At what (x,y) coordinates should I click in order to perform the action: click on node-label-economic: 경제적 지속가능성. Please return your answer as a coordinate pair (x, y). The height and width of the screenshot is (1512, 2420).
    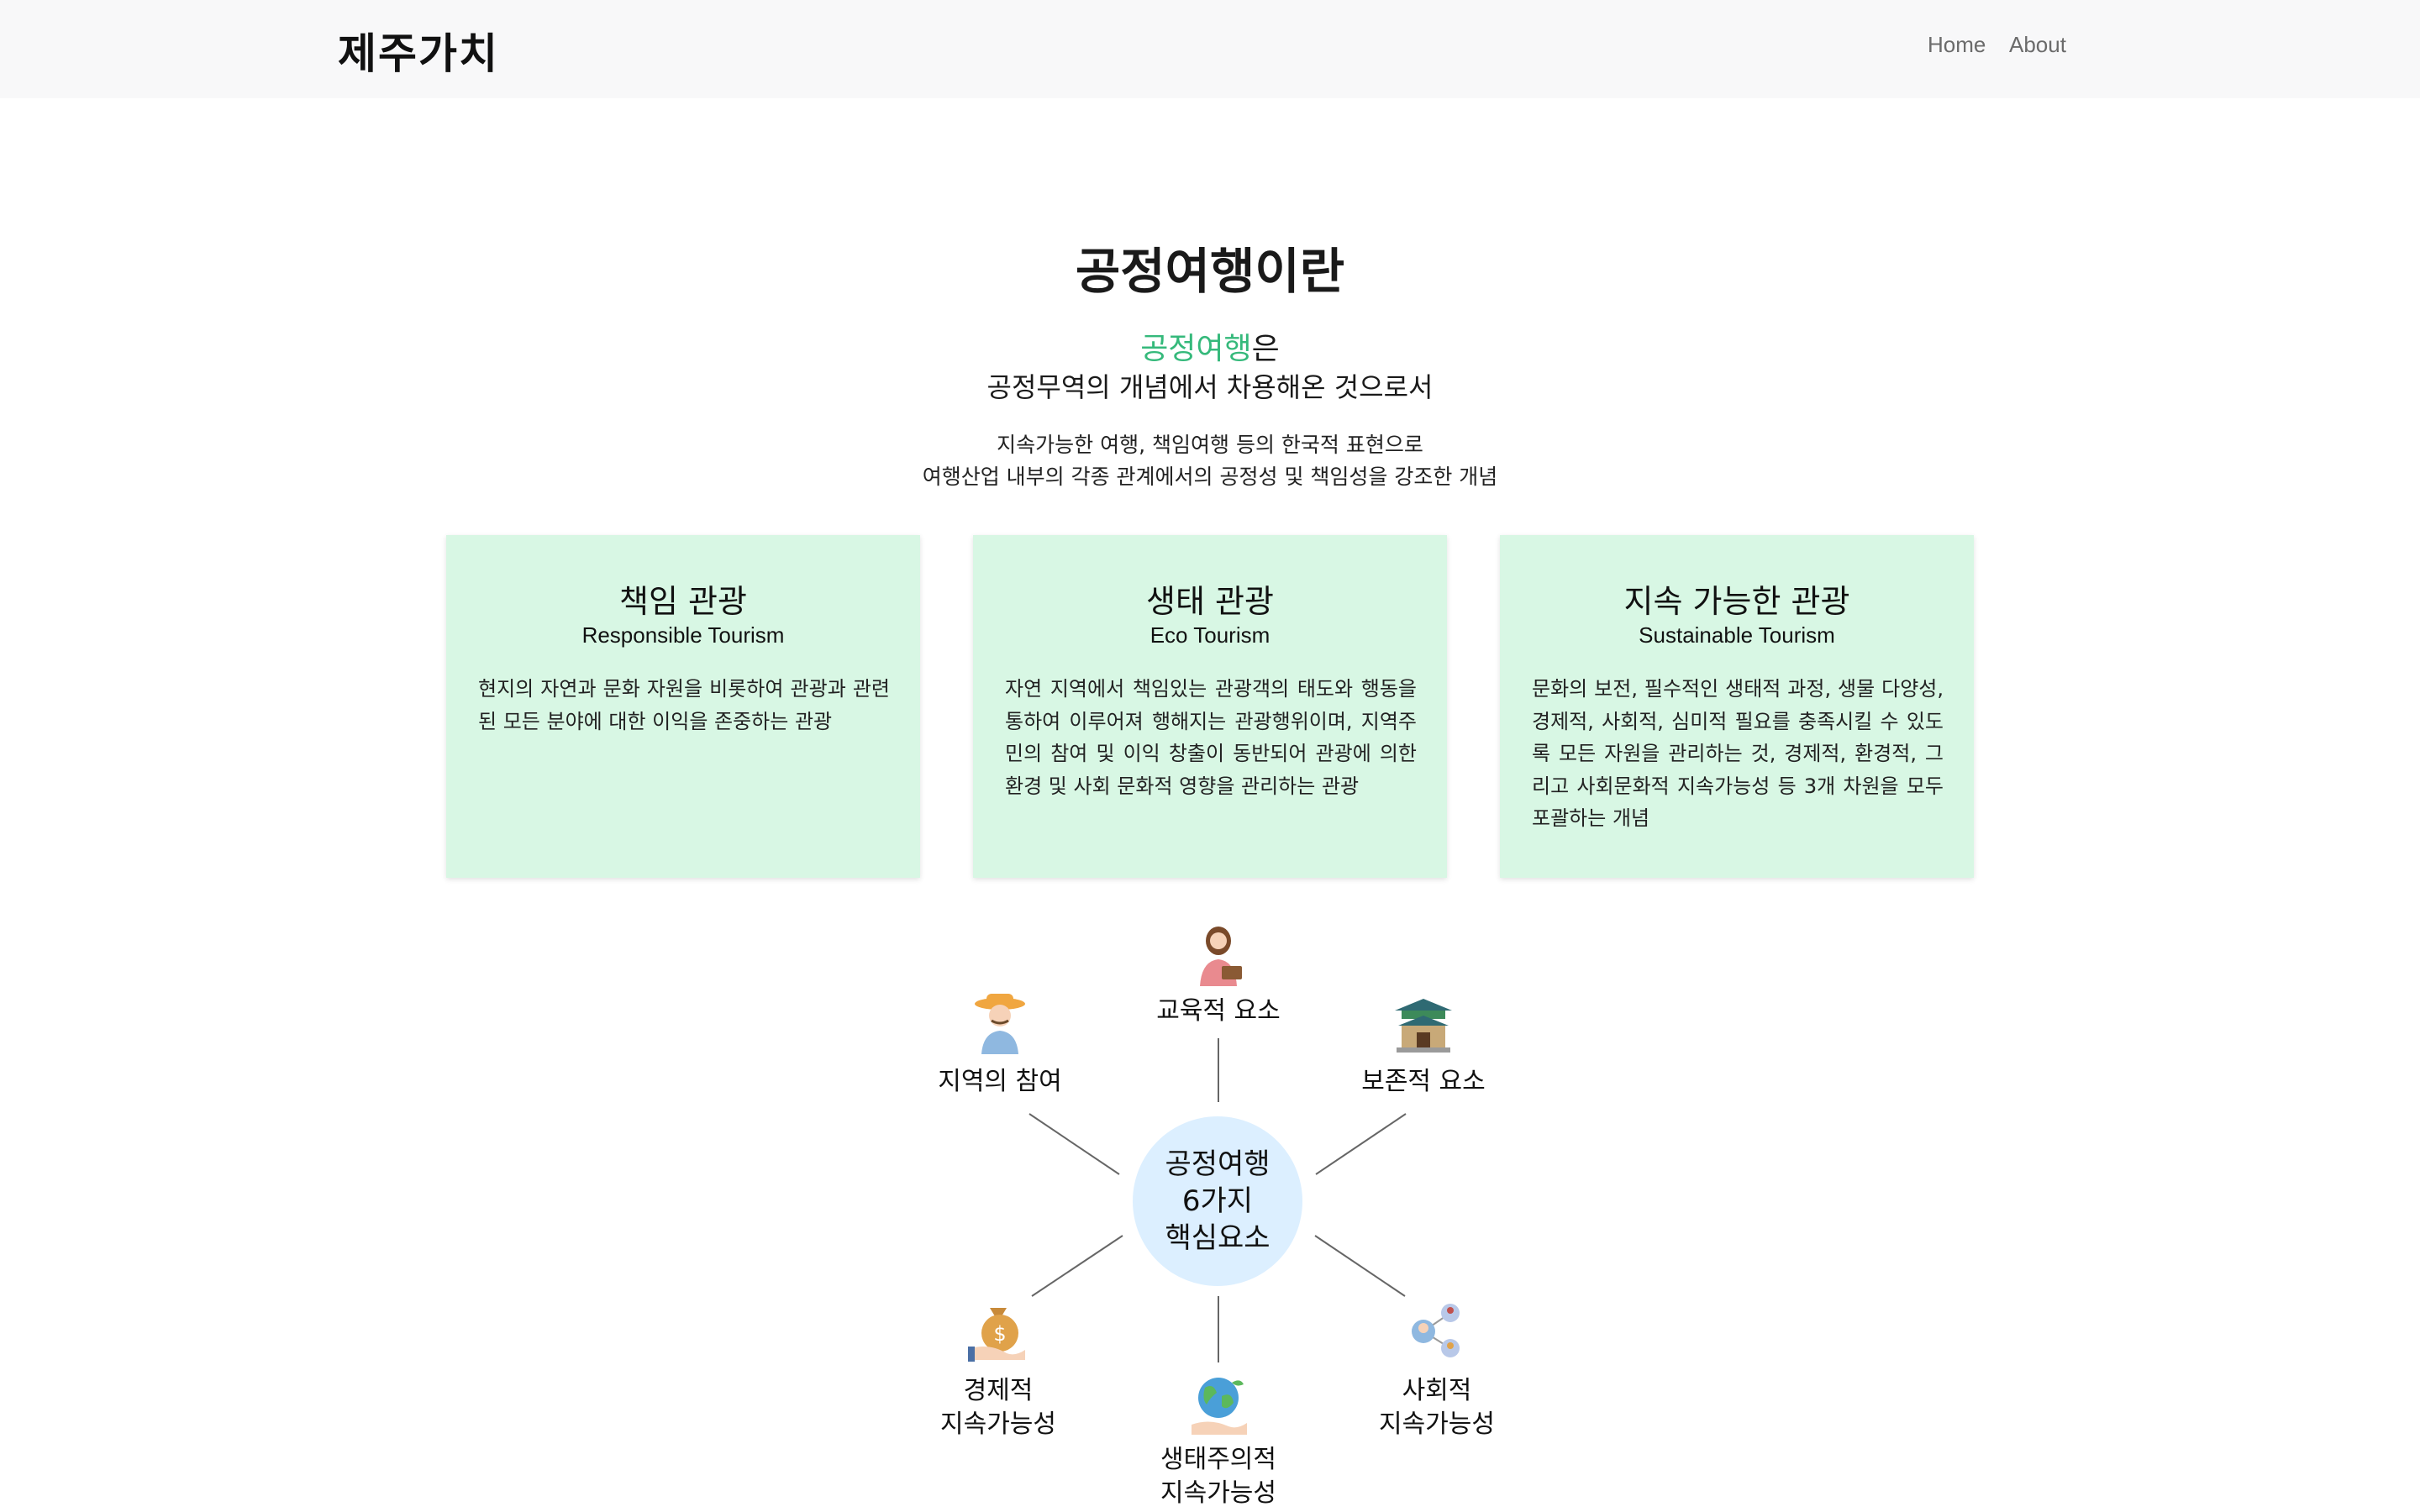
    Looking at the image, I should click on (998, 1407).